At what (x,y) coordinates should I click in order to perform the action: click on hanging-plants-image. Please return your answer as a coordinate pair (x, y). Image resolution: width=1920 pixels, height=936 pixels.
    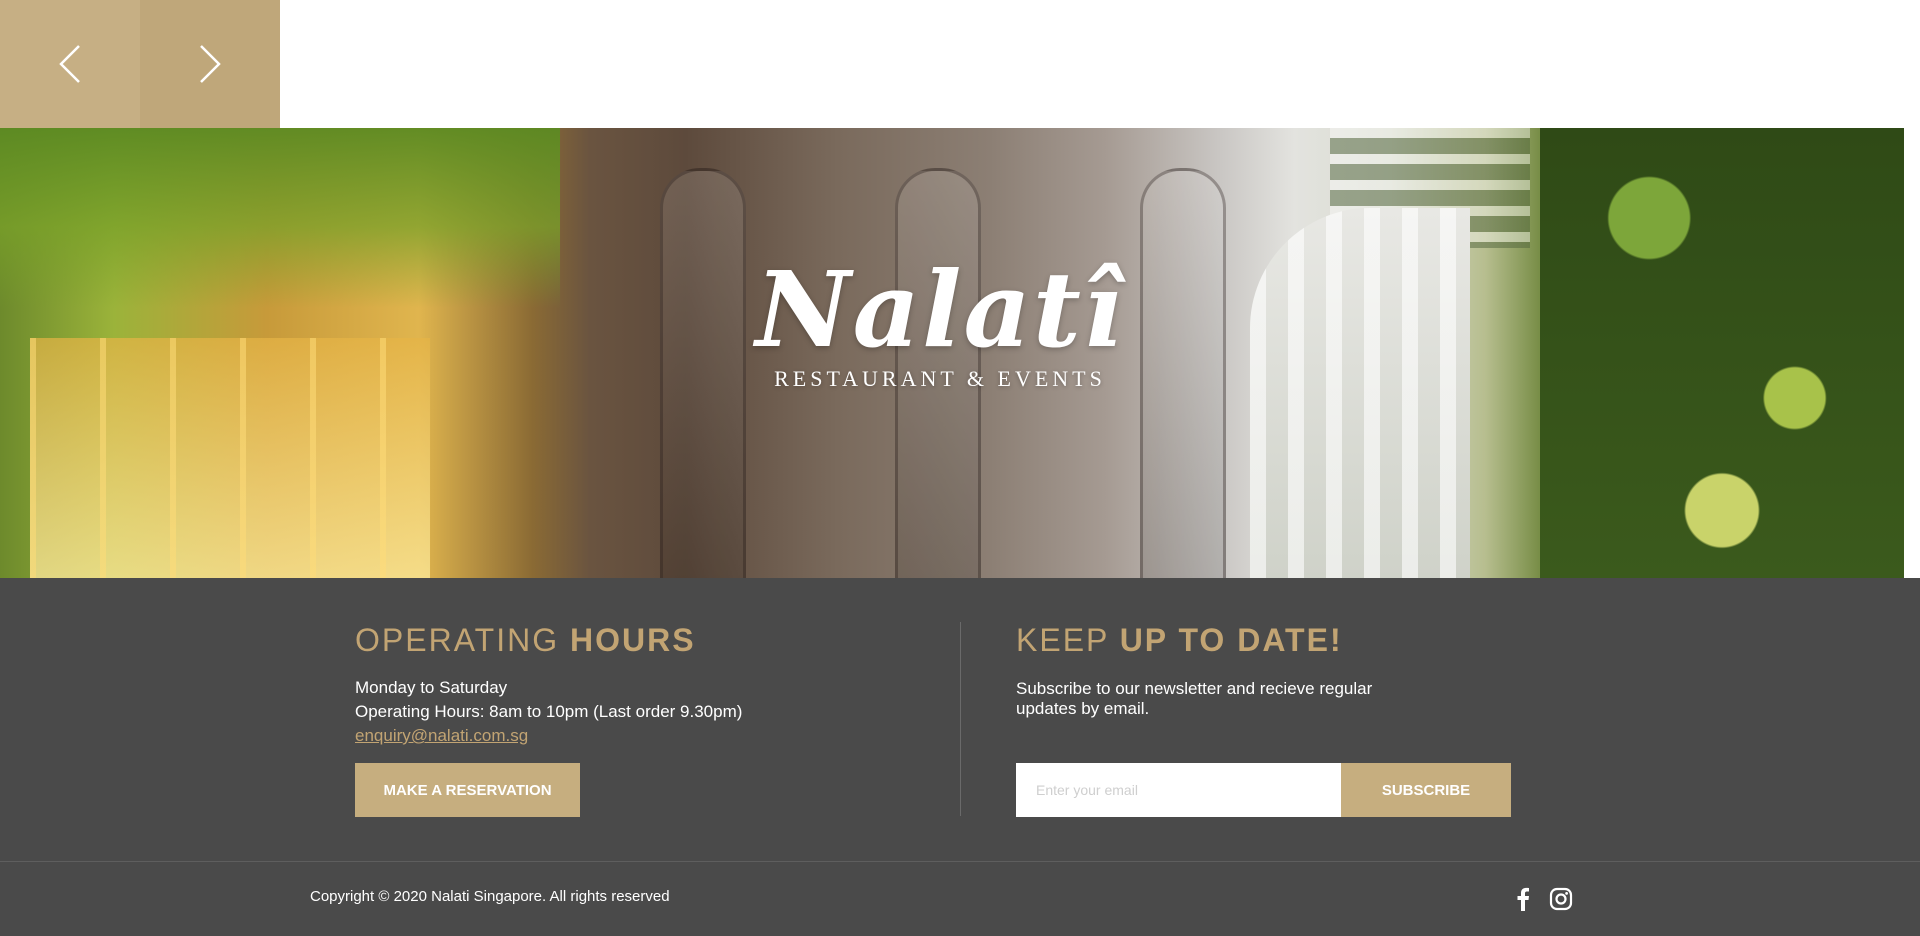
    Looking at the image, I should click on (280, 218).